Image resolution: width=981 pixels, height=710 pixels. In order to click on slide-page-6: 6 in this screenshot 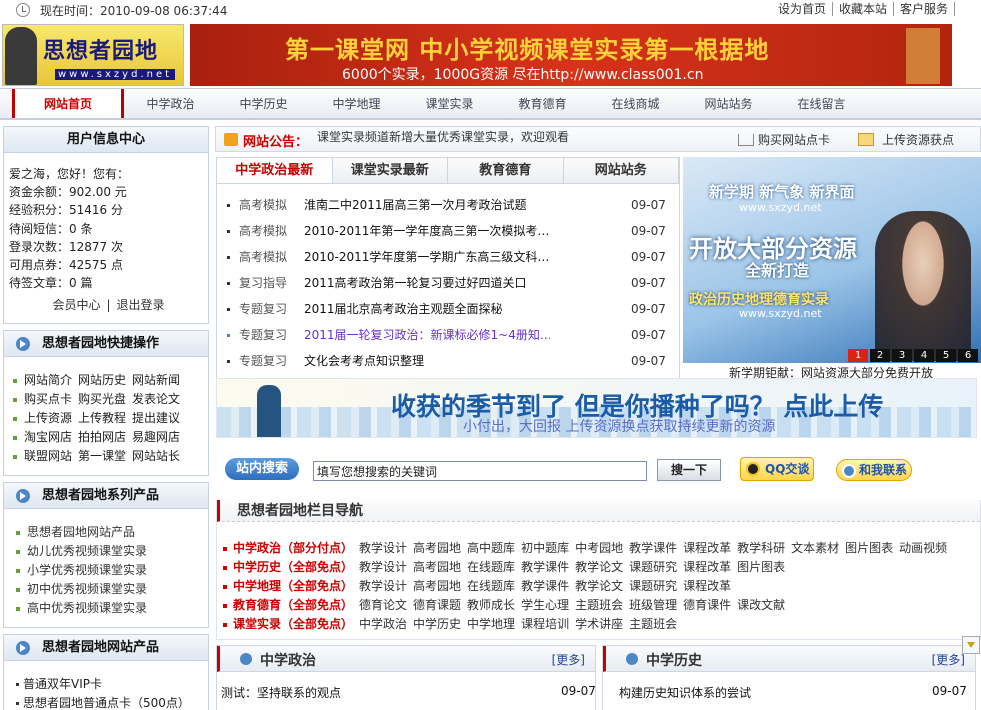, I will do `click(968, 355)`.